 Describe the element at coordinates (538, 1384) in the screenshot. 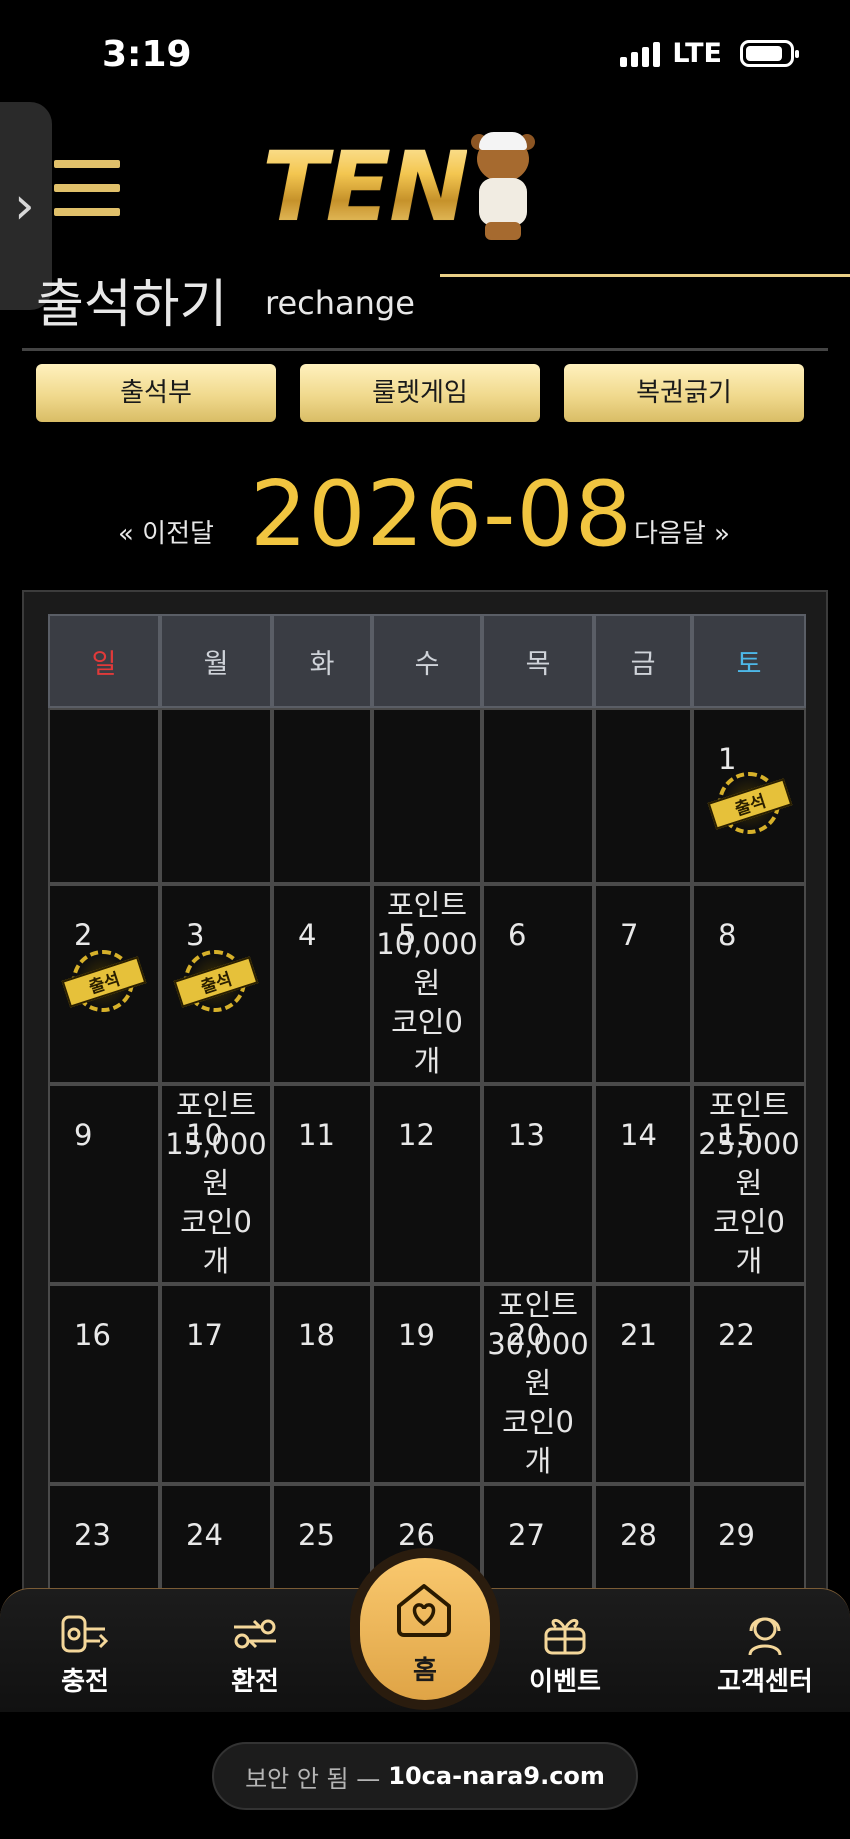

I see `calendar-day: 20 포인트 30,000 원 코인0 개` at that location.